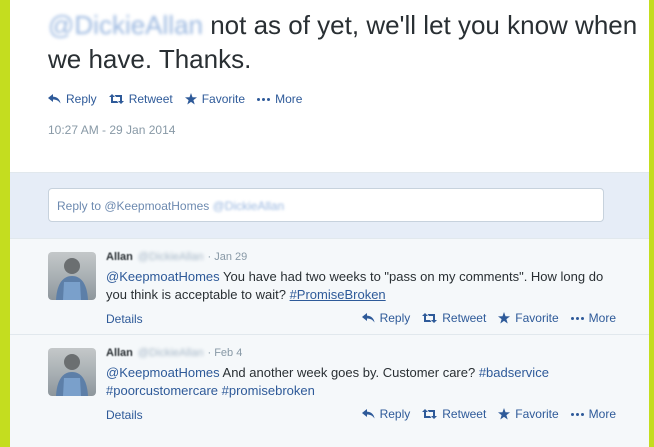 The image size is (654, 447). I want to click on reply-placeholder-text: Reply to @KeepmoatHomes, so click(133, 206).